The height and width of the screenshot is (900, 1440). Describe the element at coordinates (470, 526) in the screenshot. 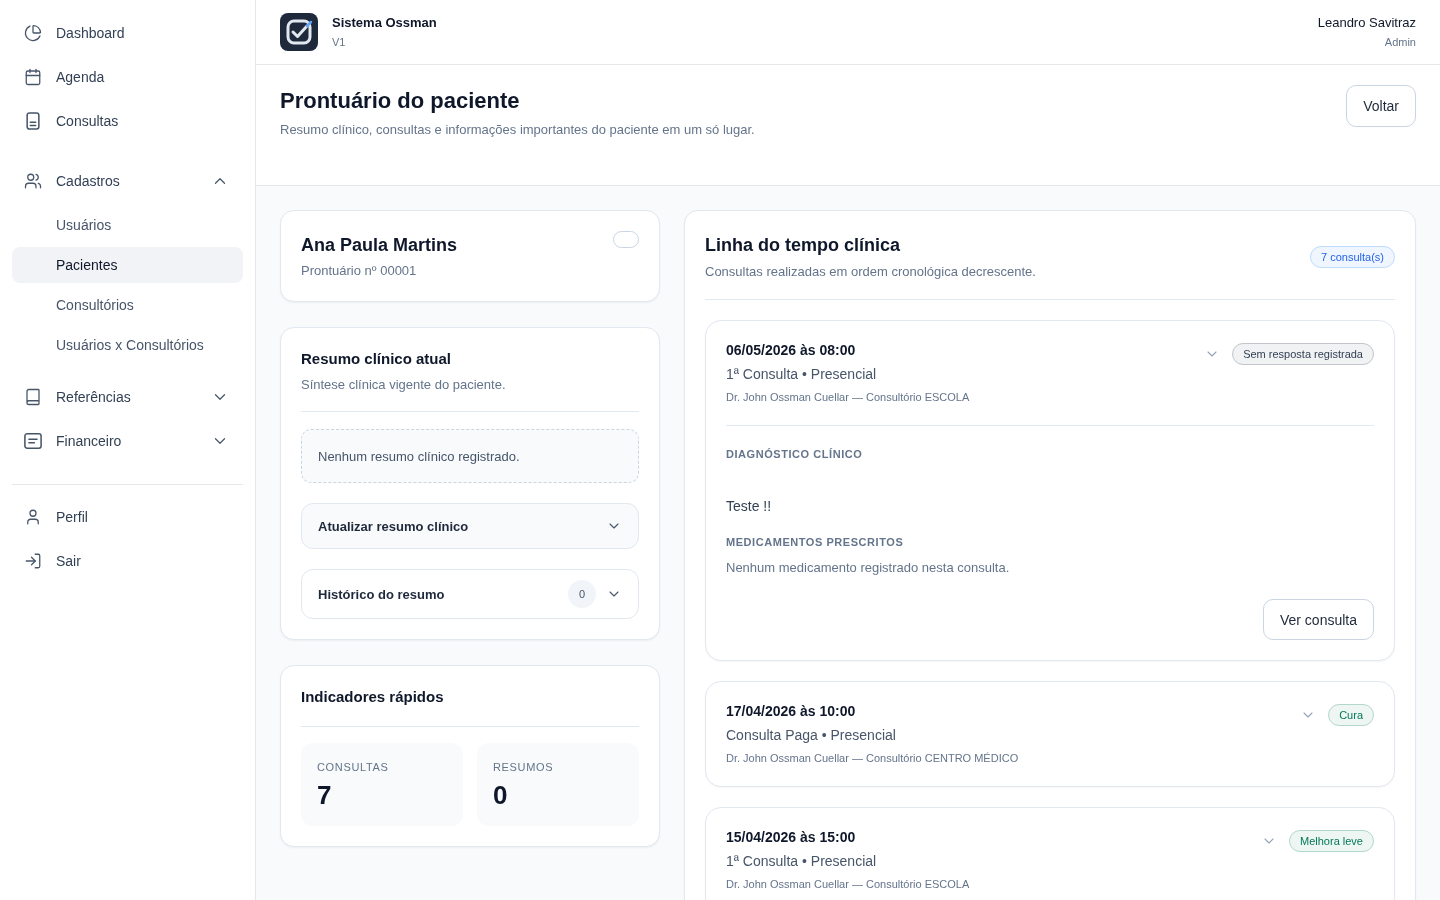

I see `accordion-header: Atualizar resumo clínico` at that location.